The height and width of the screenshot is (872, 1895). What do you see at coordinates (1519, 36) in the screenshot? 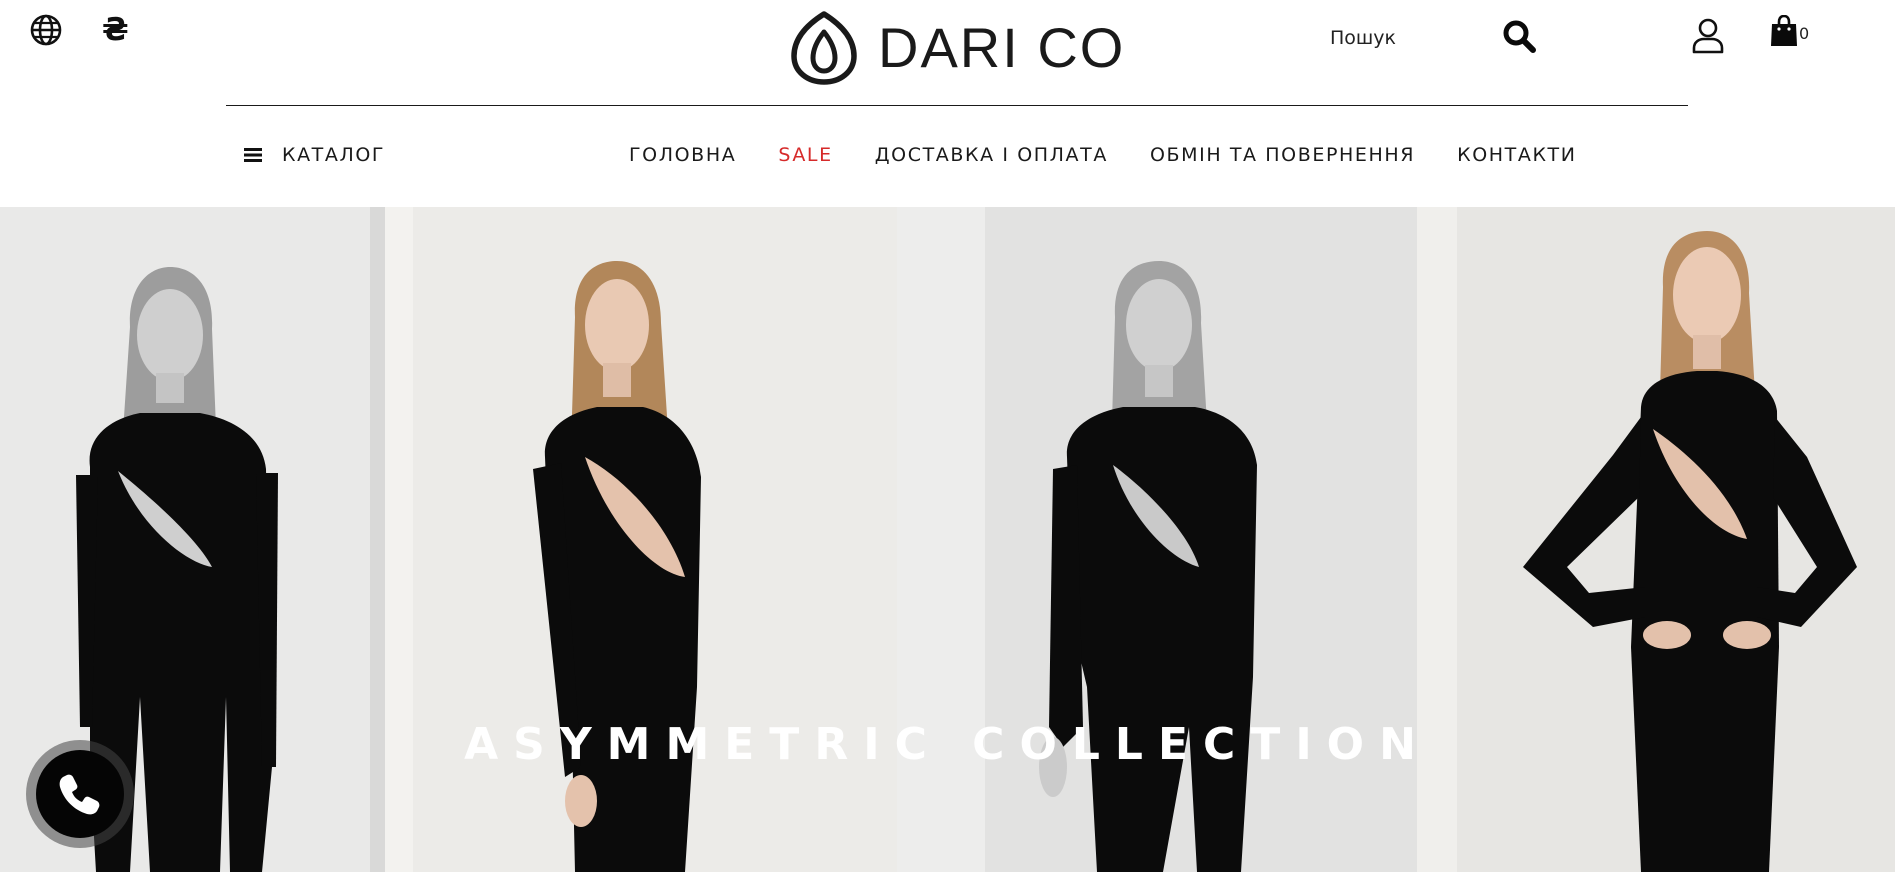
I see `search-icon` at bounding box center [1519, 36].